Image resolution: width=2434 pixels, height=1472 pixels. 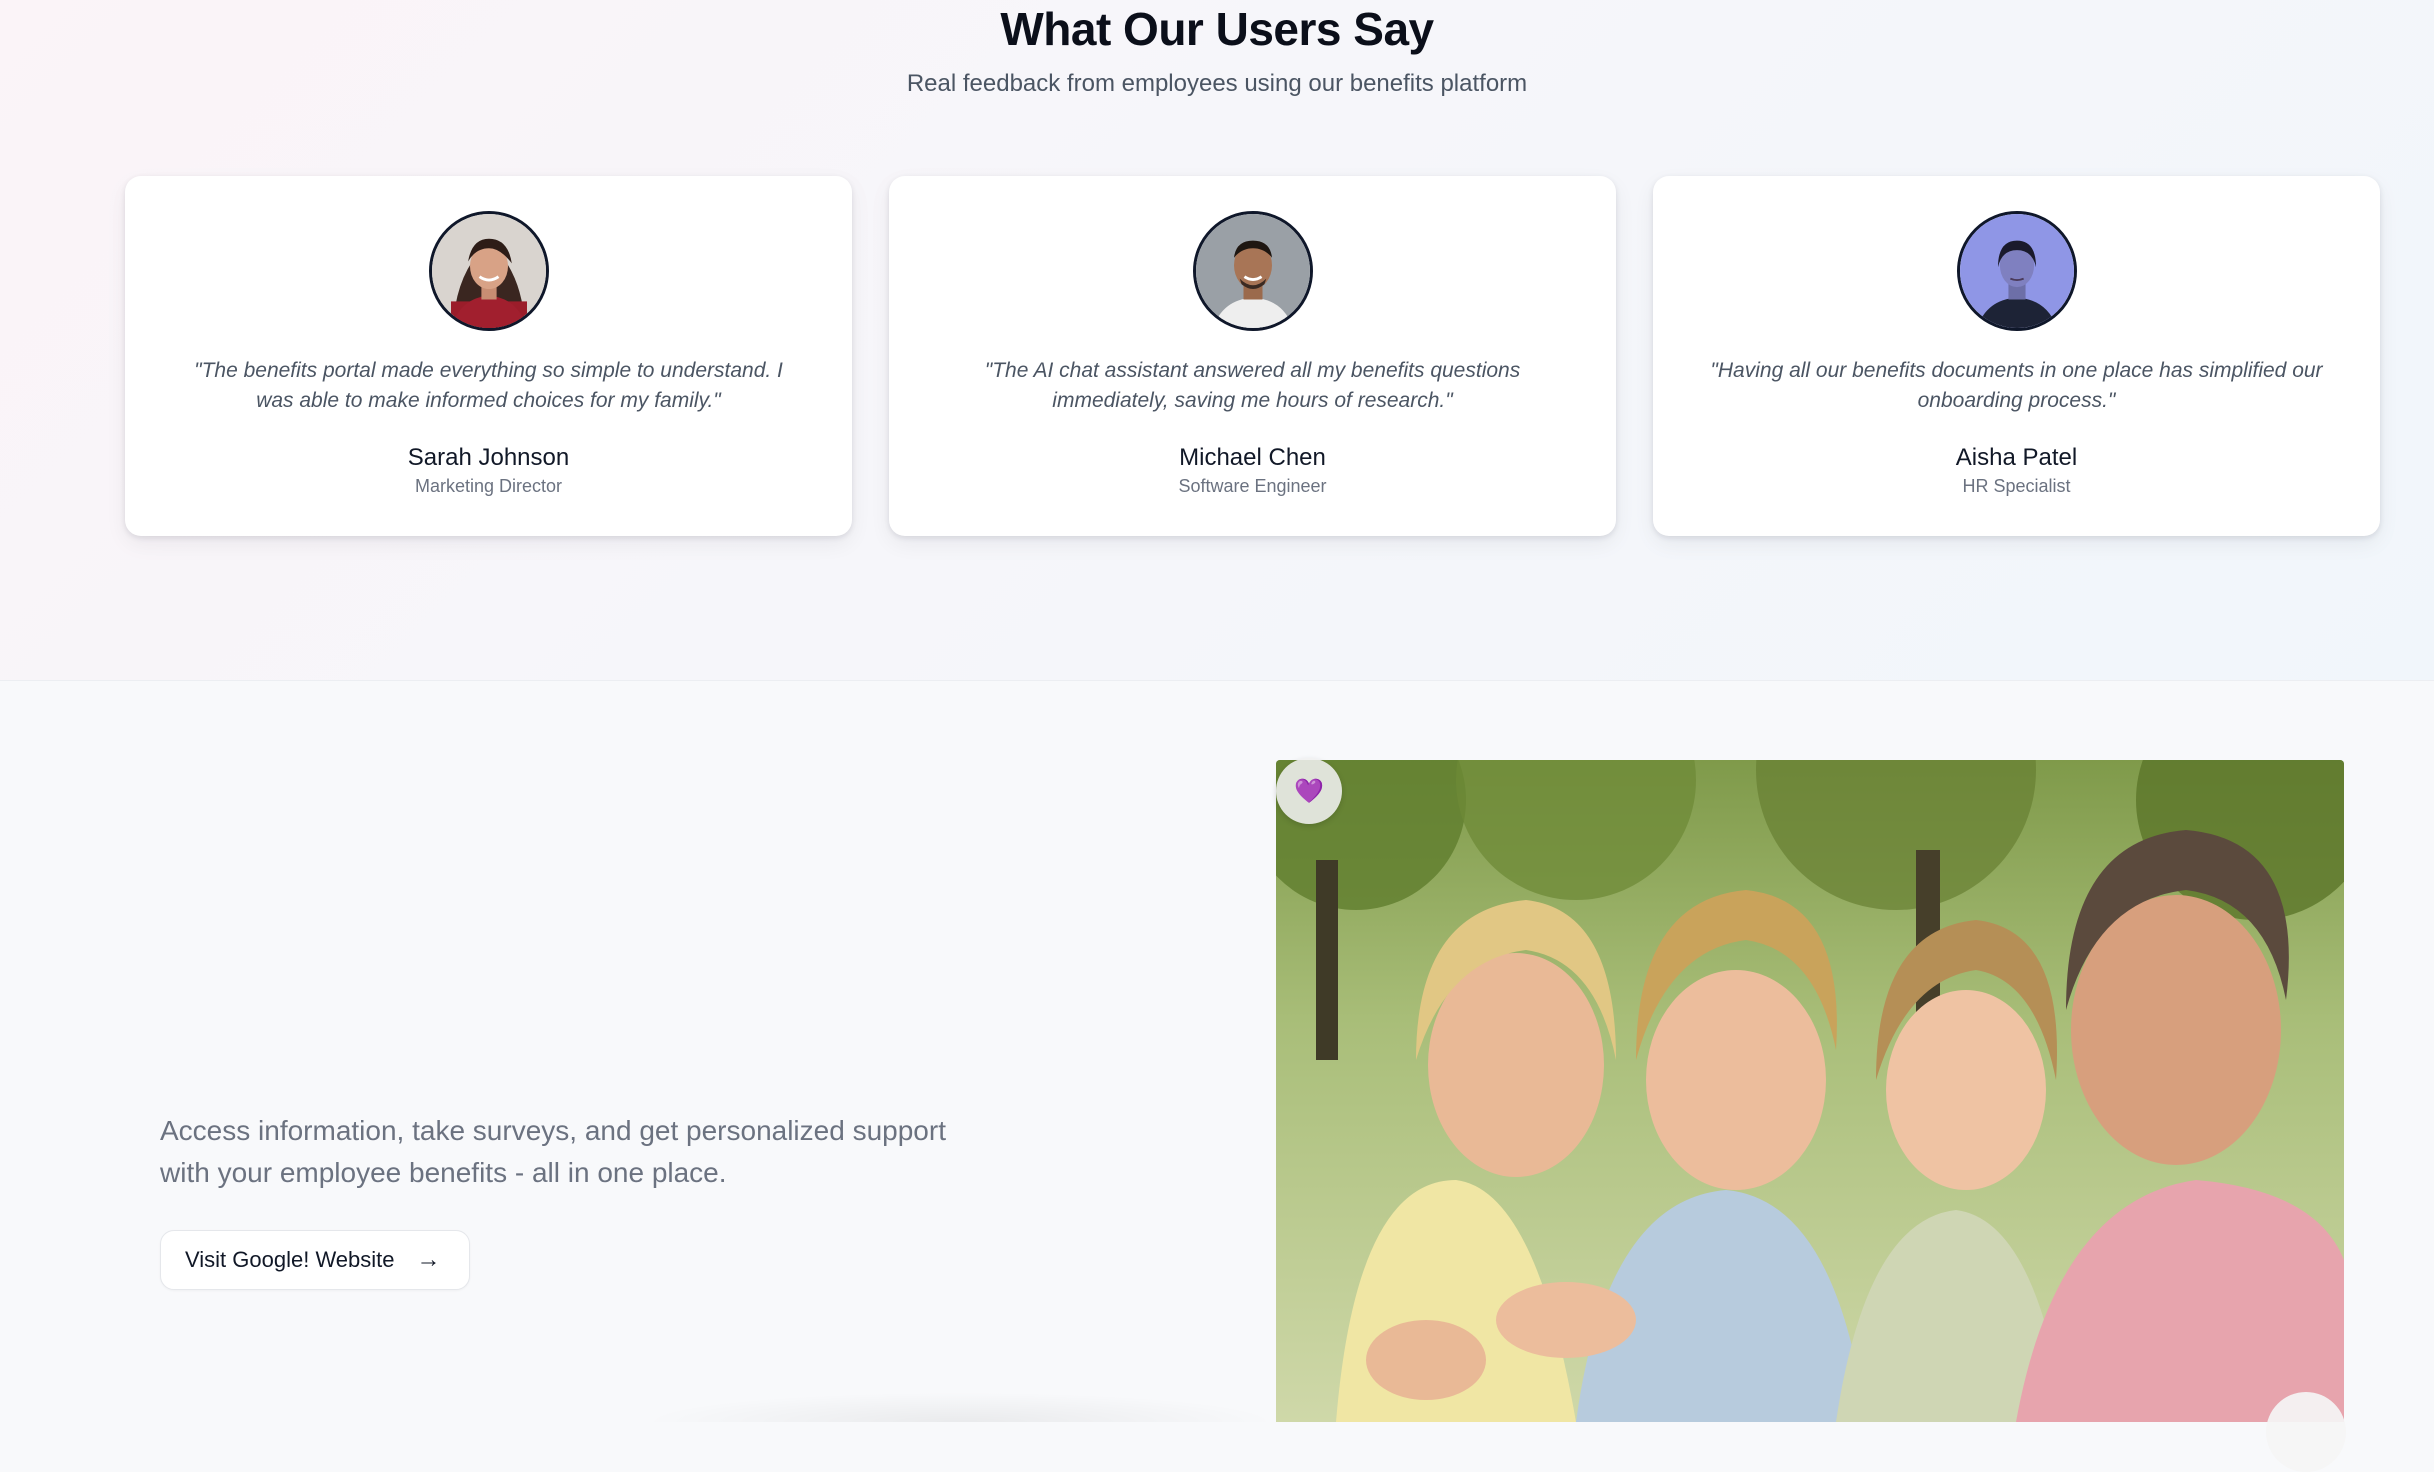 I want to click on purple-heart-icon: 💜, so click(x=1309, y=791).